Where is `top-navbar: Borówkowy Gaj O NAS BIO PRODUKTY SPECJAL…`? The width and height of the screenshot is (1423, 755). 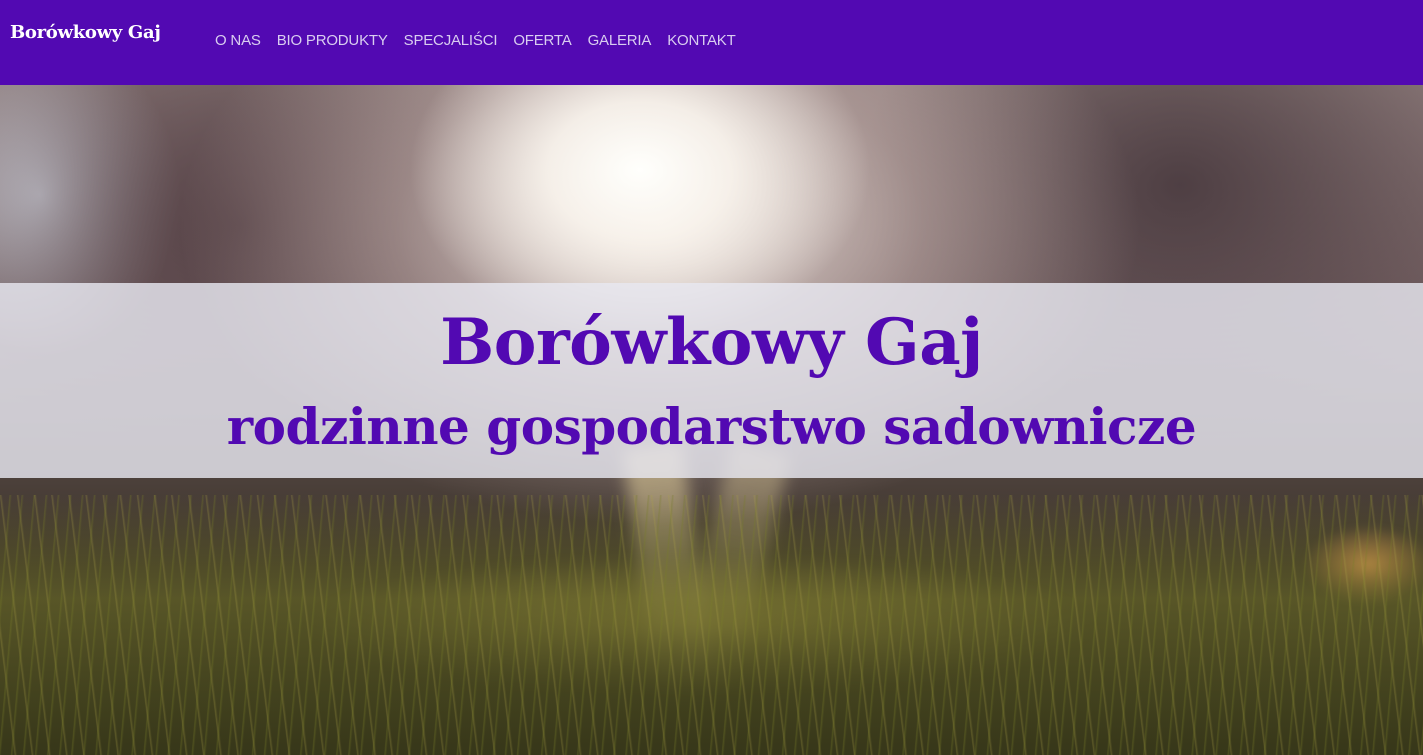 top-navbar: Borówkowy Gaj O NAS BIO PRODUKTY SPECJAL… is located at coordinates (711, 42).